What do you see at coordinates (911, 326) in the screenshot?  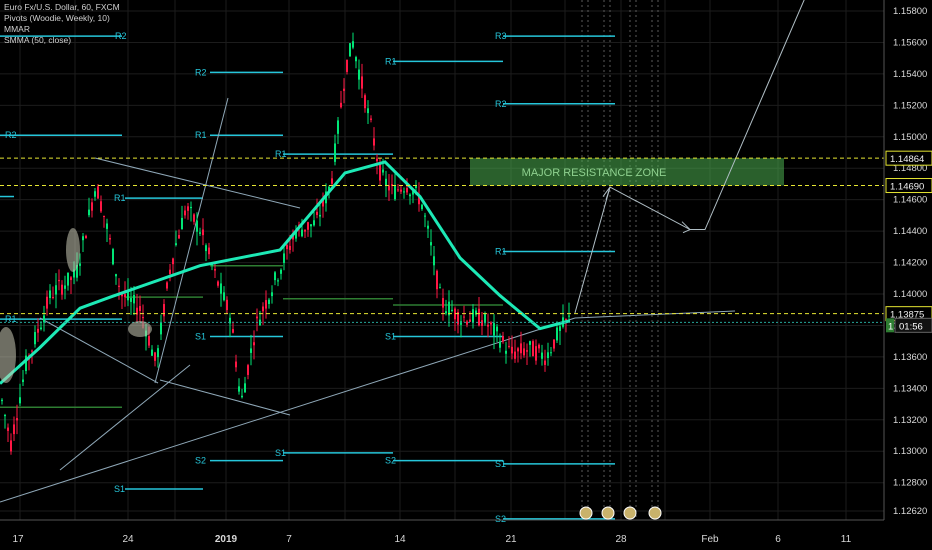 I see `countdown-label: 01:56` at bounding box center [911, 326].